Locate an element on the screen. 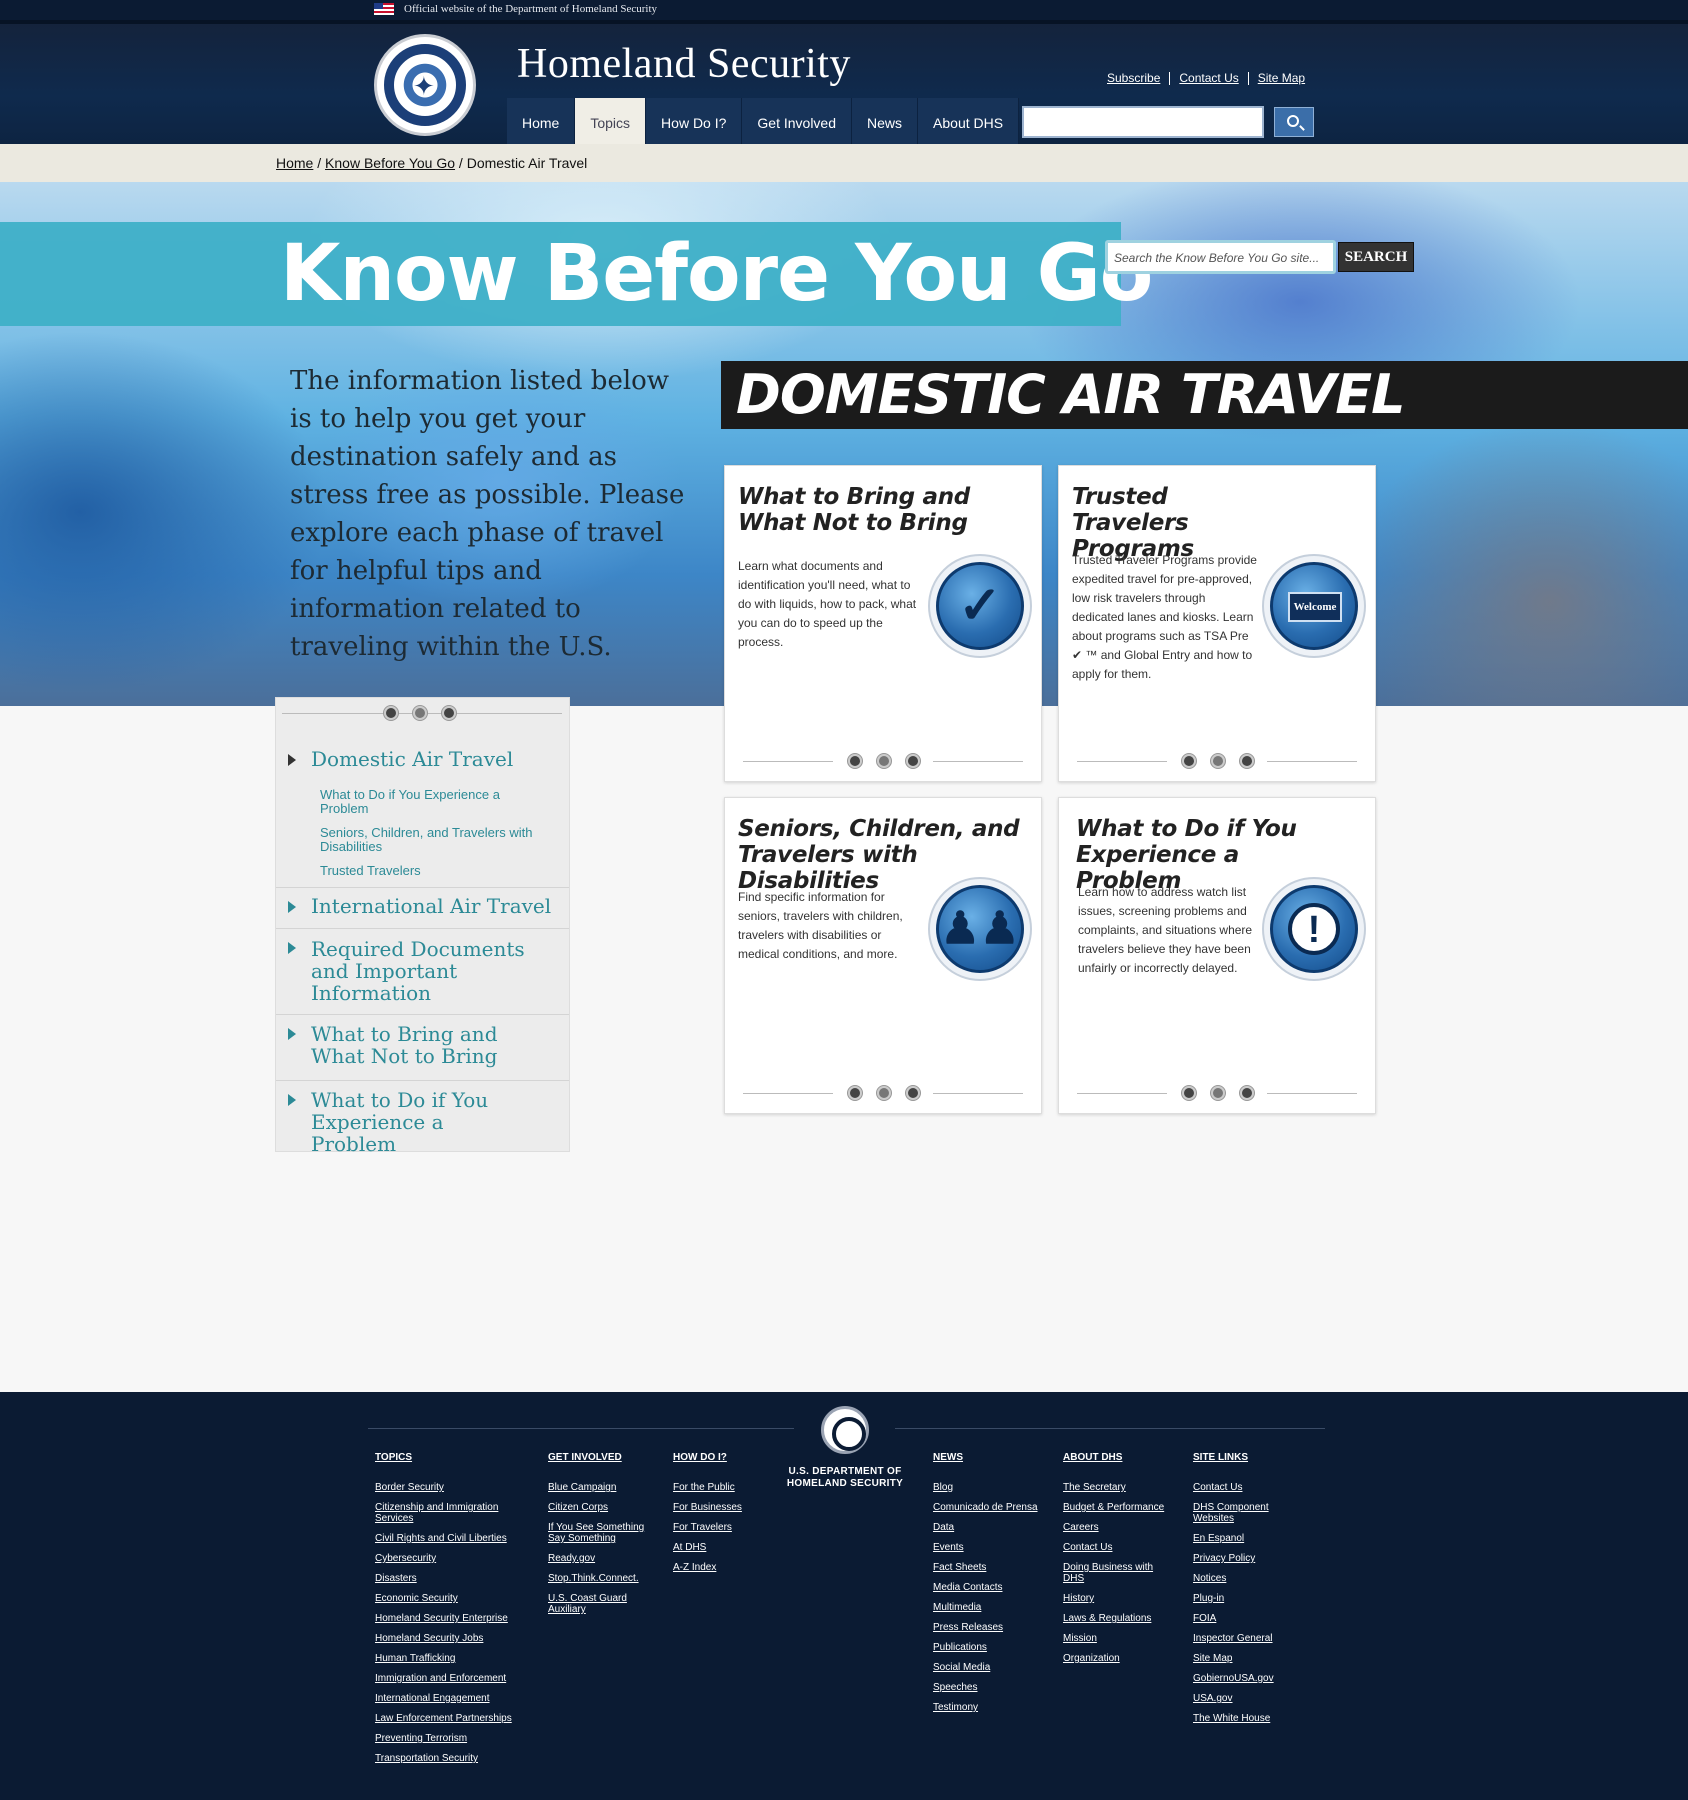 The width and height of the screenshot is (1688, 1800). footer-link: Stop.Think.Connect. is located at coordinates (603, 1578).